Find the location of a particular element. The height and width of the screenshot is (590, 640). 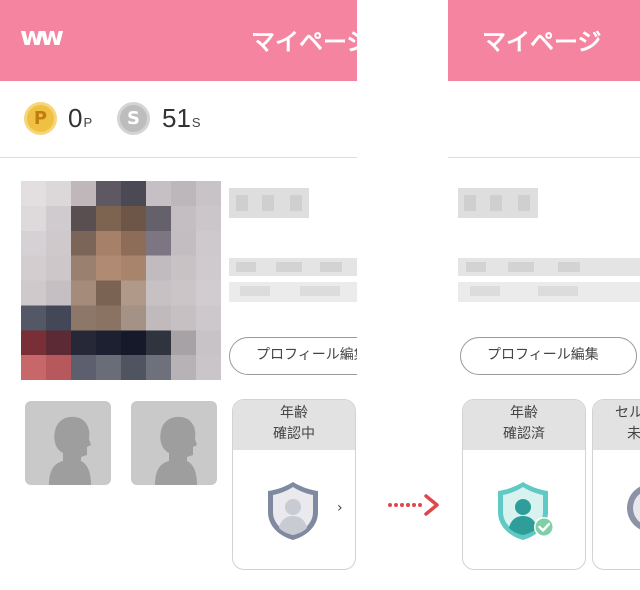

chevron-right-icon: › is located at coordinates (340, 508).